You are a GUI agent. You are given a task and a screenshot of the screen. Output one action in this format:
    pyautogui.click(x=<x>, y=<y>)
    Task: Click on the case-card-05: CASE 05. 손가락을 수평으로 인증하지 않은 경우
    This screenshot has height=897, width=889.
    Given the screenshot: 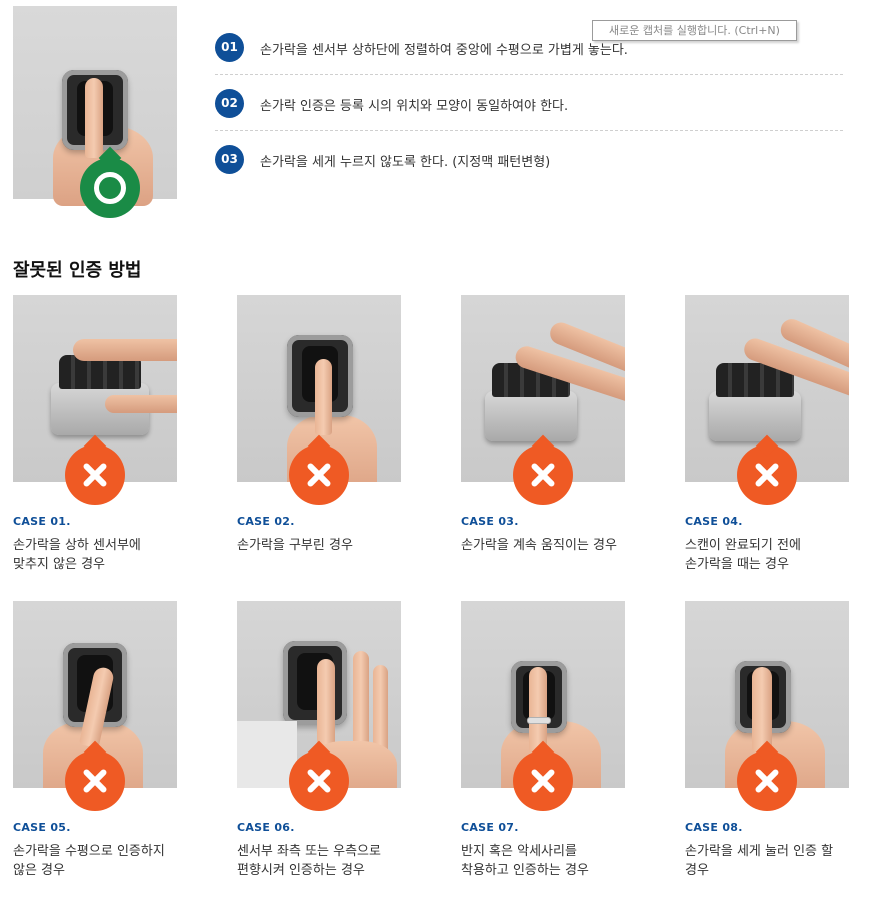 What is the action you would take?
    pyautogui.click(x=95, y=746)
    